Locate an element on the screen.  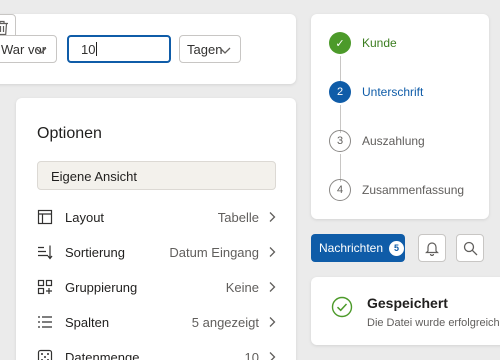
option-label: Gruppierung is located at coordinates (101, 287).